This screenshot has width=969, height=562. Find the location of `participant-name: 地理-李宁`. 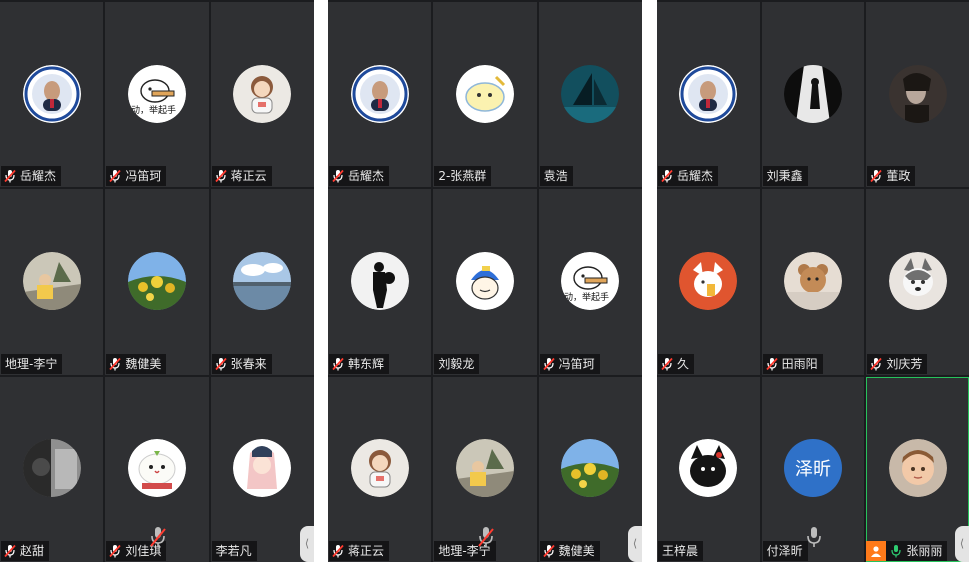

participant-name: 地理-李宁 is located at coordinates (31, 363).